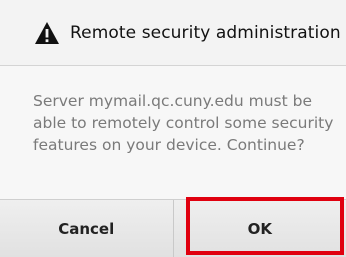  I want to click on warning-triangle-icon, so click(47, 32).